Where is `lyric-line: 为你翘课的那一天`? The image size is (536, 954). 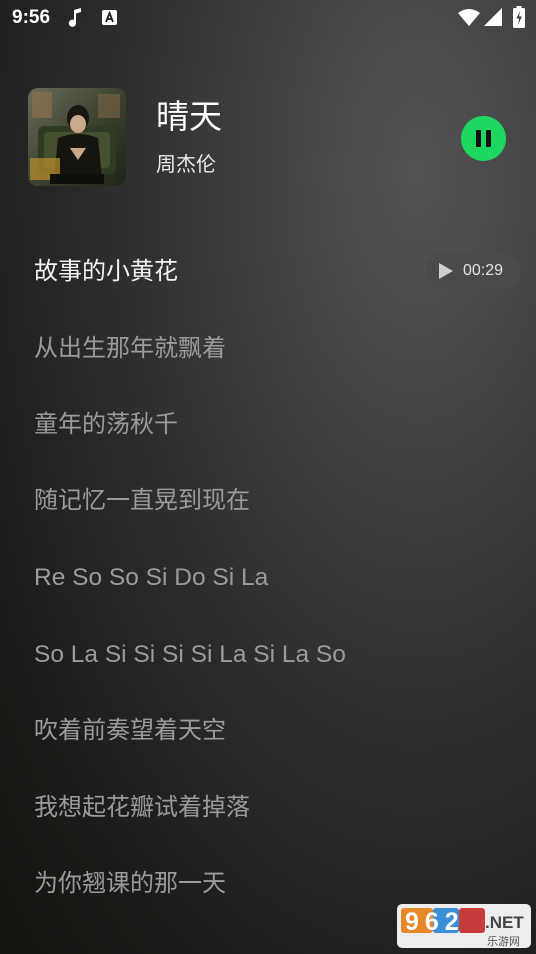 lyric-line: 为你翘课的那一天 is located at coordinates (130, 883).